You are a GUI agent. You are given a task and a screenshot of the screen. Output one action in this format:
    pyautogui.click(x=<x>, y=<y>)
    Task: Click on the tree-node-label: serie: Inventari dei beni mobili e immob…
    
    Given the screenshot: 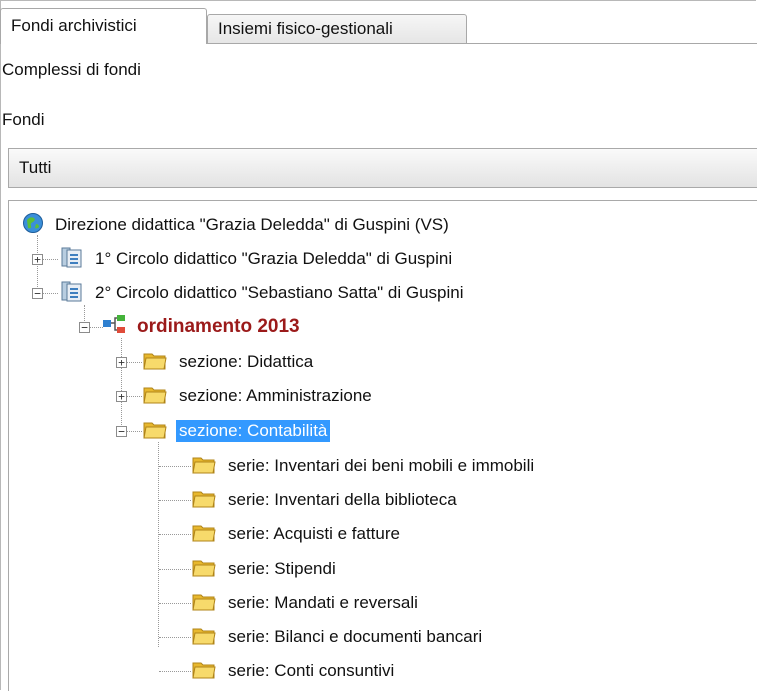 What is the action you would take?
    pyautogui.click(x=381, y=465)
    